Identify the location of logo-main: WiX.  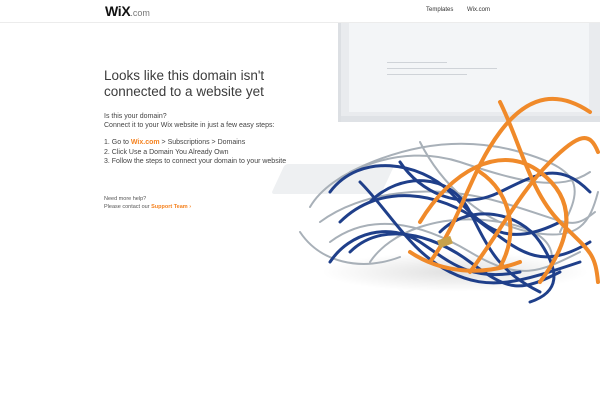
(118, 11).